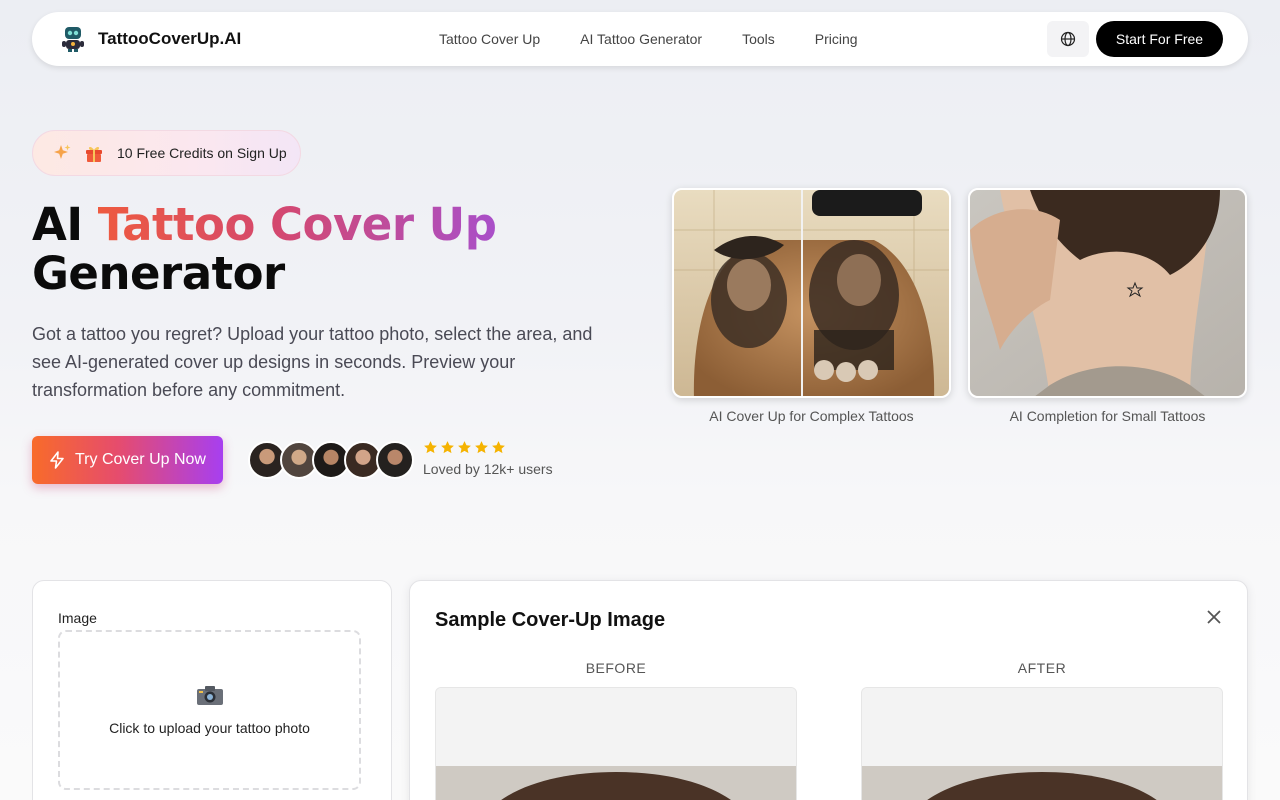 Image resolution: width=1280 pixels, height=800 pixels. What do you see at coordinates (77, 618) in the screenshot?
I see `image-label: Image` at bounding box center [77, 618].